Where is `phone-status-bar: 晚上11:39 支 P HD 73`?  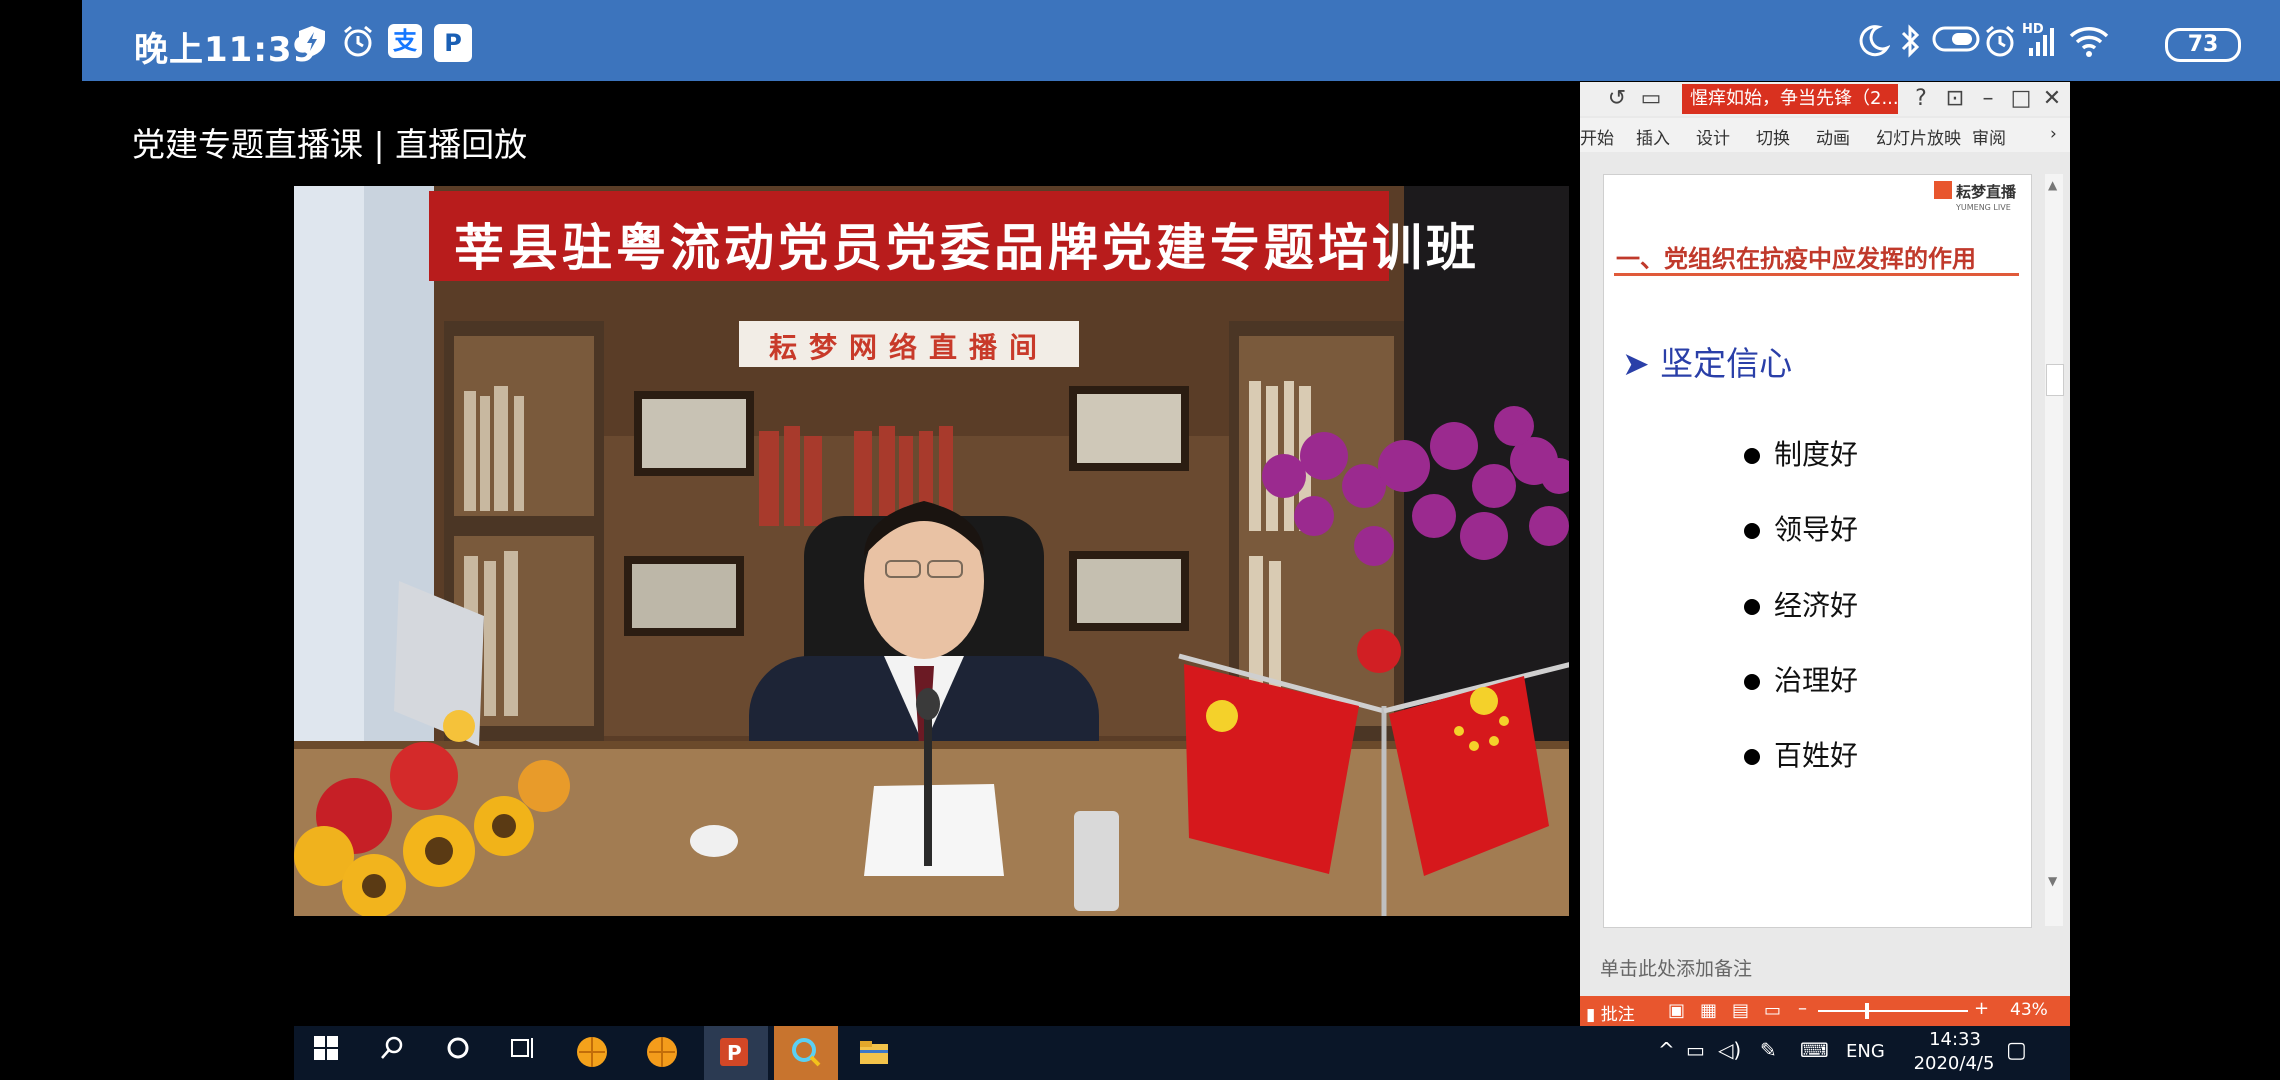 phone-status-bar: 晚上11:39 支 P HD 73 is located at coordinates (1181, 40).